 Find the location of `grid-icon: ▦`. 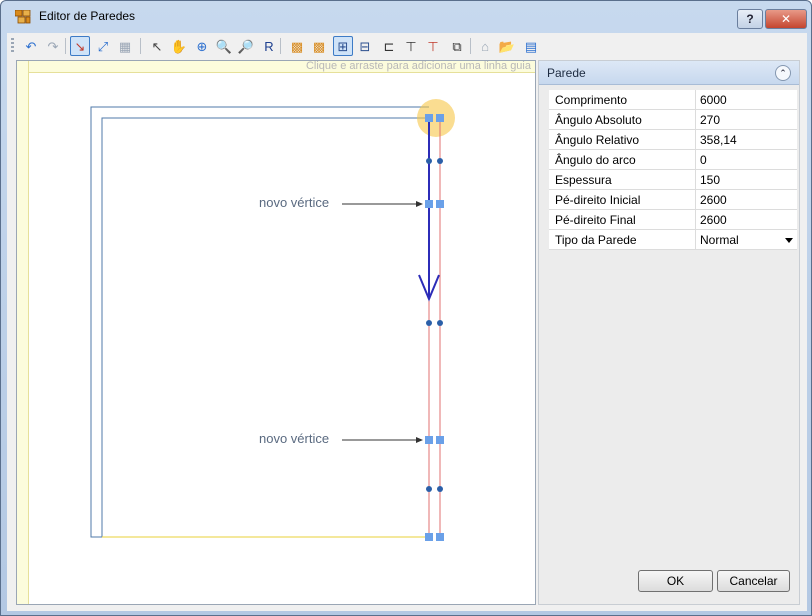

grid-icon: ▦ is located at coordinates (125, 46).